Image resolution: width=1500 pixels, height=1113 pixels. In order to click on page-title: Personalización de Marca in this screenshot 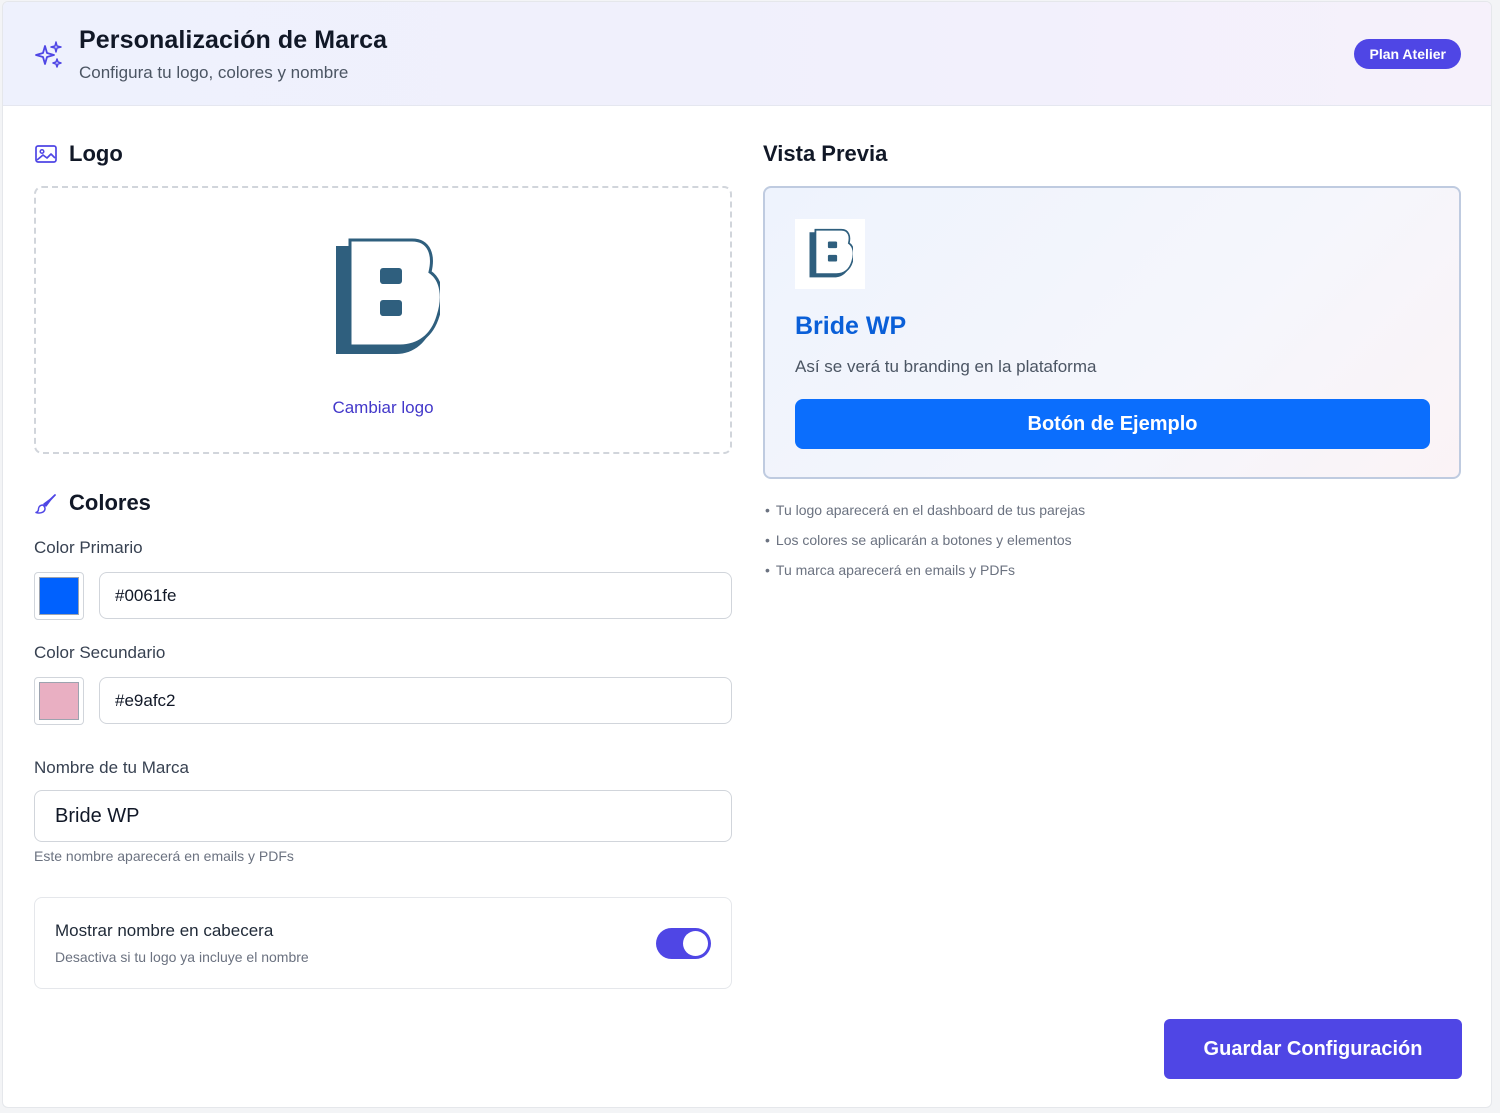, I will do `click(233, 40)`.